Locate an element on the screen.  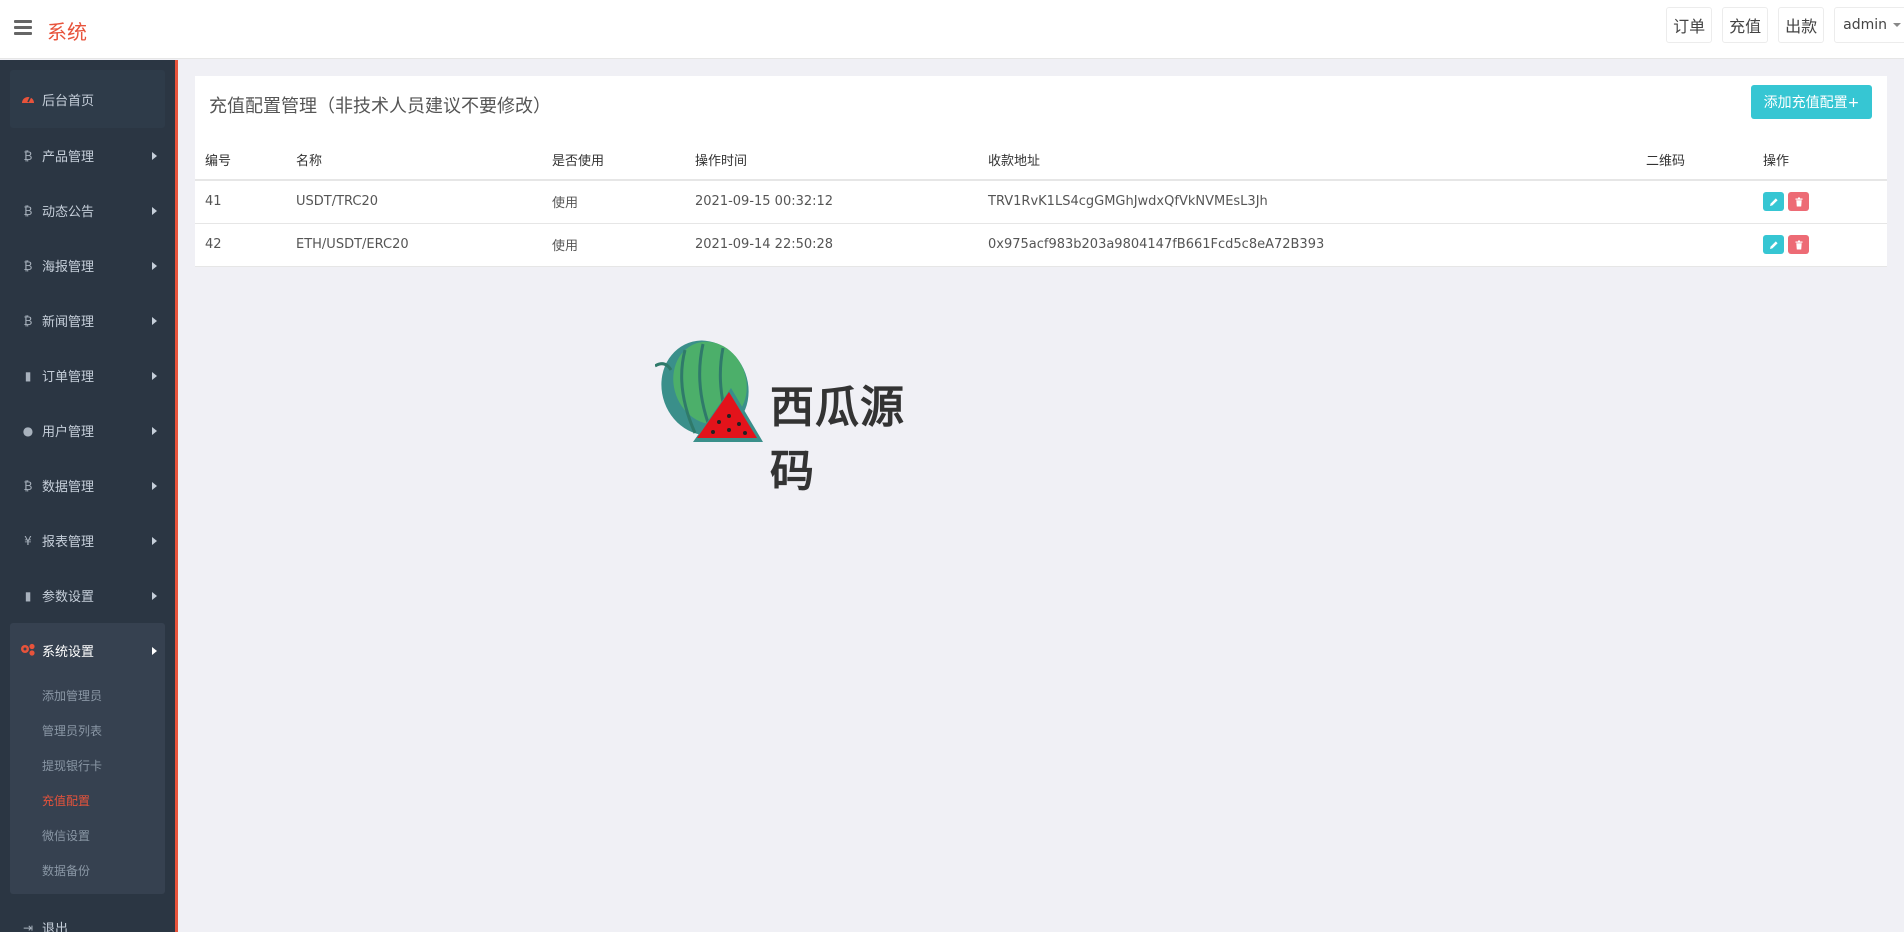
column-header: 是否使用 is located at coordinates (613, 160).